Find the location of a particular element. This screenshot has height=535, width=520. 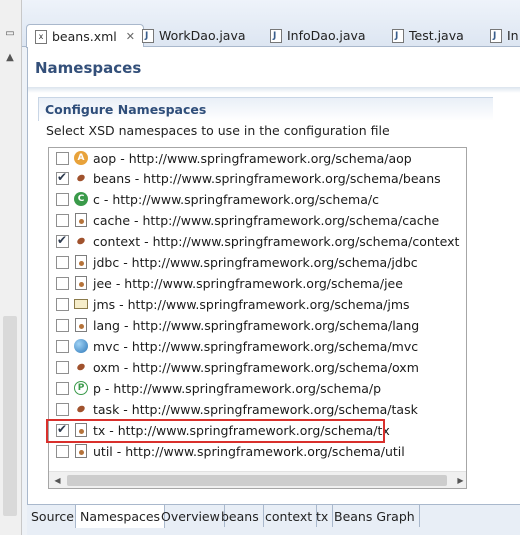

tab-label: beans.xml is located at coordinates (84, 36).